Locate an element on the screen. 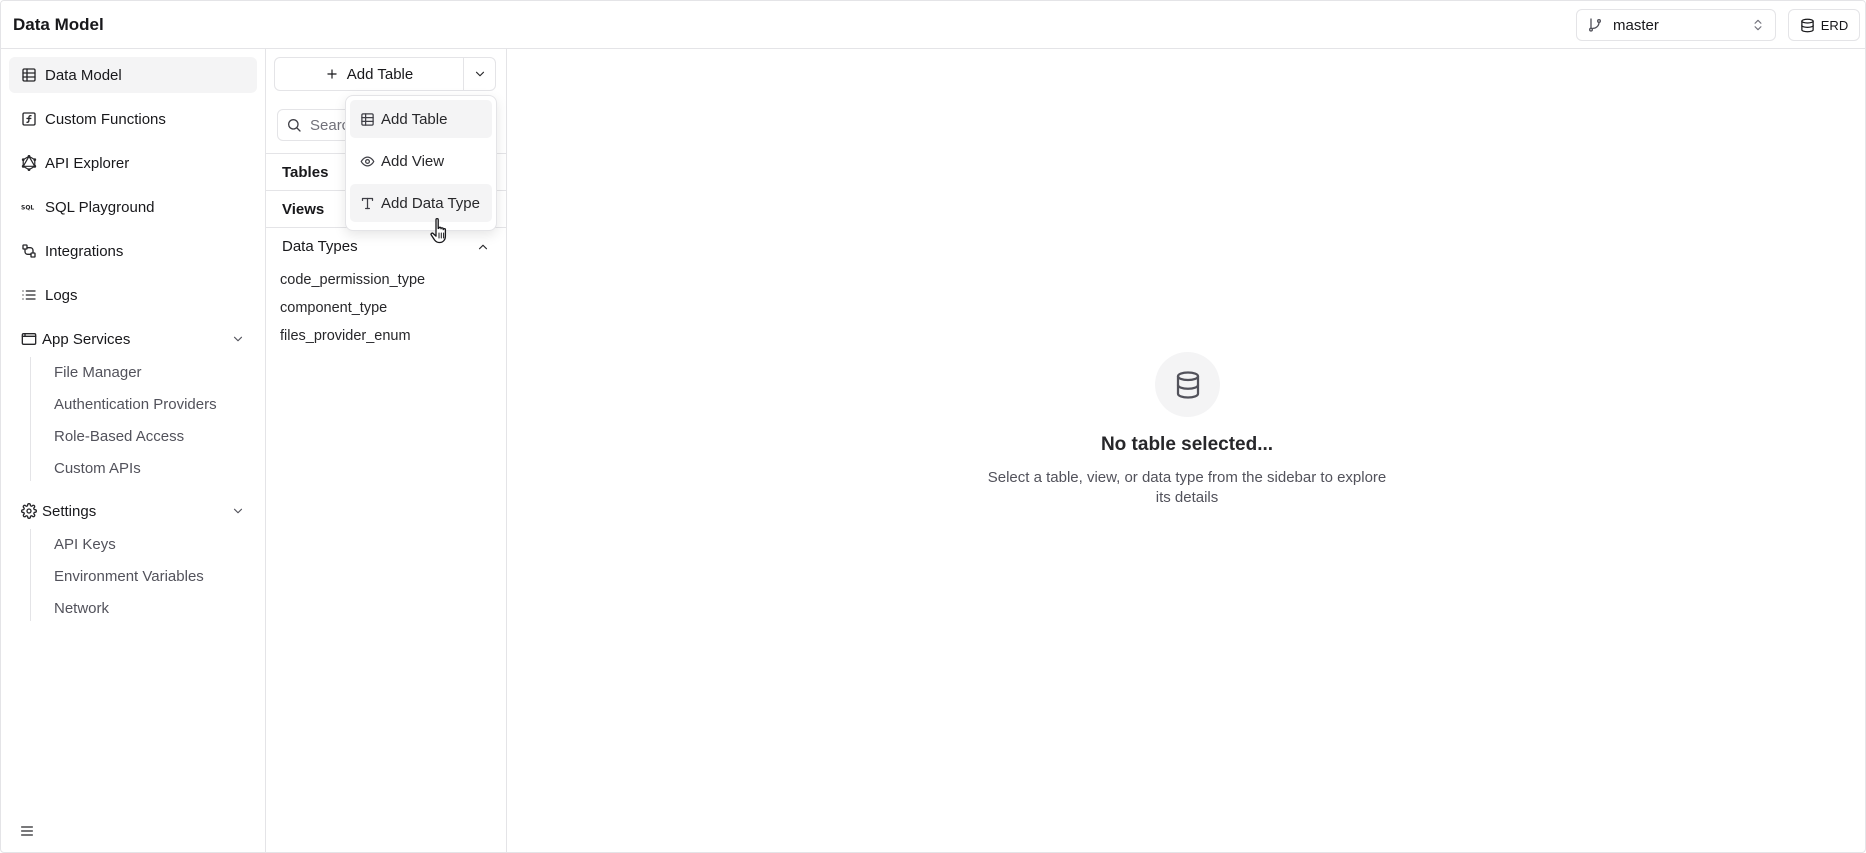 This screenshot has width=1866, height=853. sidebar-group-label: Settings is located at coordinates (69, 511).